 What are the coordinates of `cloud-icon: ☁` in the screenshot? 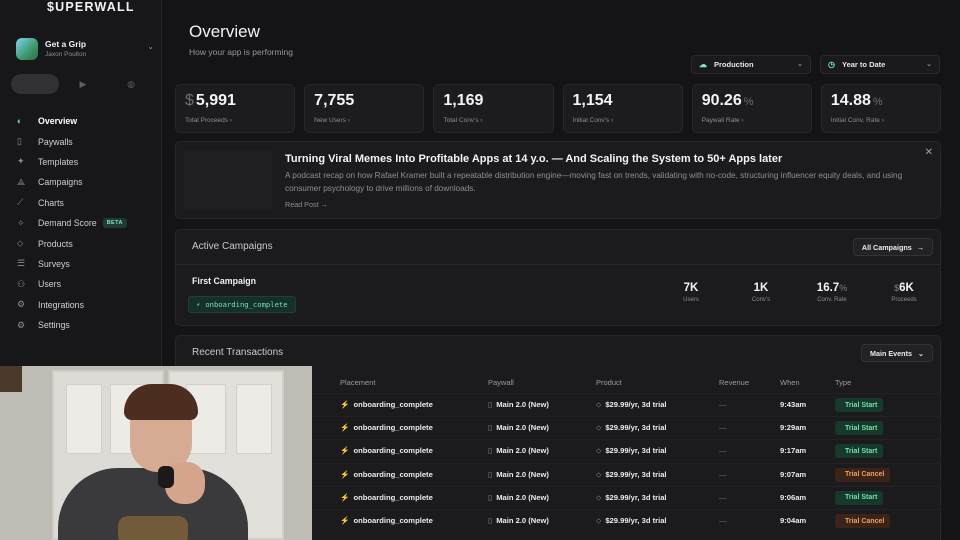 It's located at (703, 64).